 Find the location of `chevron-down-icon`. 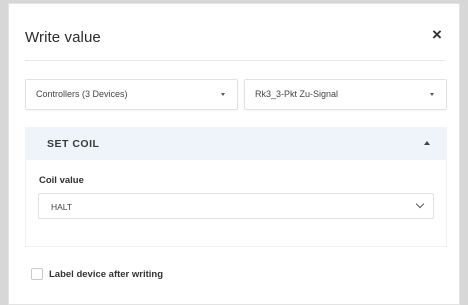

chevron-down-icon is located at coordinates (420, 204).